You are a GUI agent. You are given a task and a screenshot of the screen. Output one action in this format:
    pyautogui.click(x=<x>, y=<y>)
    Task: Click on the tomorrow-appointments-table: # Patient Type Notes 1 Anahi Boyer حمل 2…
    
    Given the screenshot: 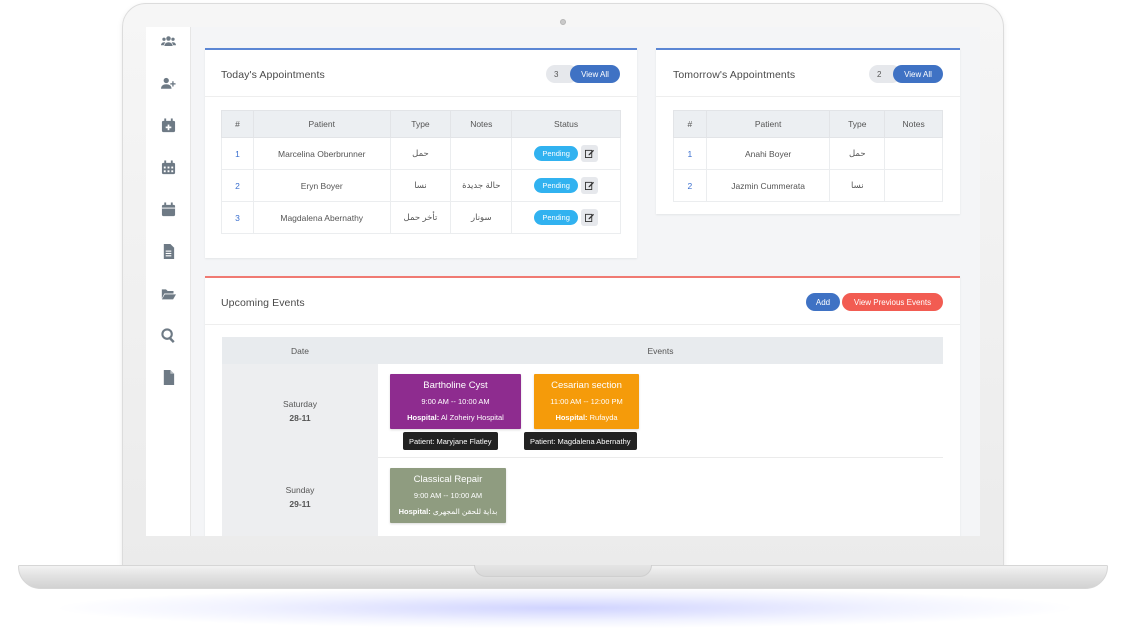 What is the action you would take?
    pyautogui.click(x=808, y=156)
    